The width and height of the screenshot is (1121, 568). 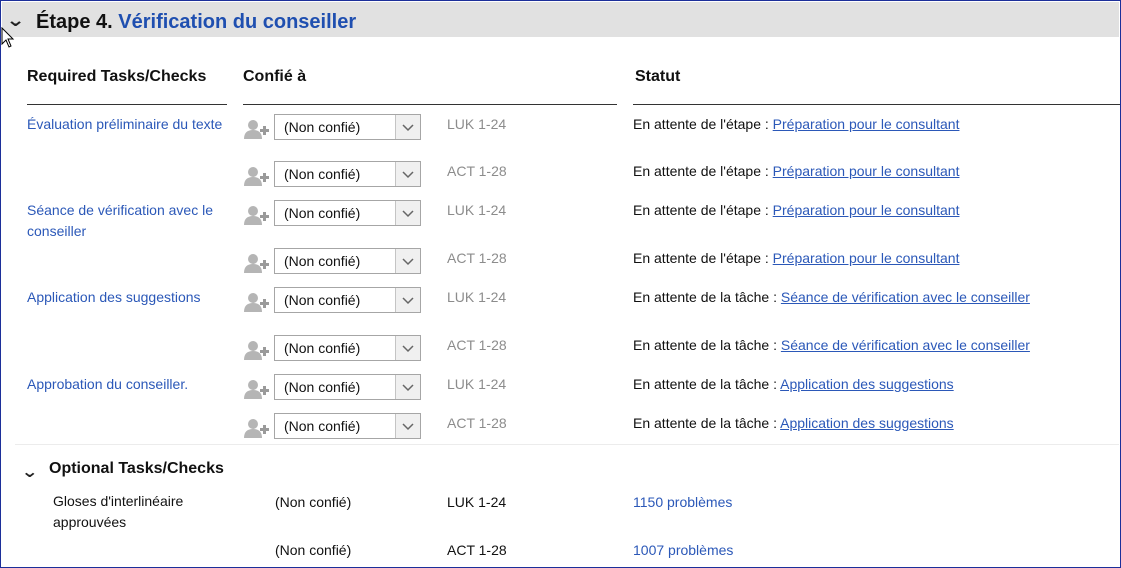 I want to click on optional-section-title: Optional Tasks/Checks, so click(x=136, y=469).